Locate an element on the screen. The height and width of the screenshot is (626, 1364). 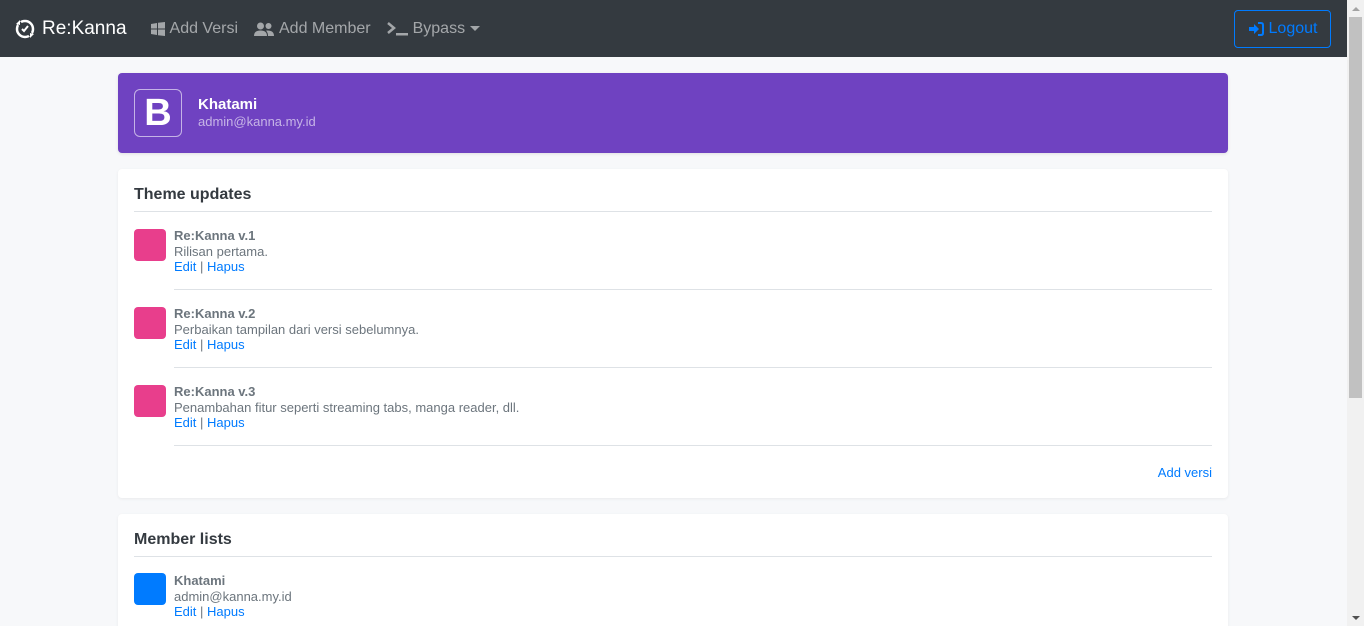
nav-bypass-dropdown: Bypass is located at coordinates (433, 28).